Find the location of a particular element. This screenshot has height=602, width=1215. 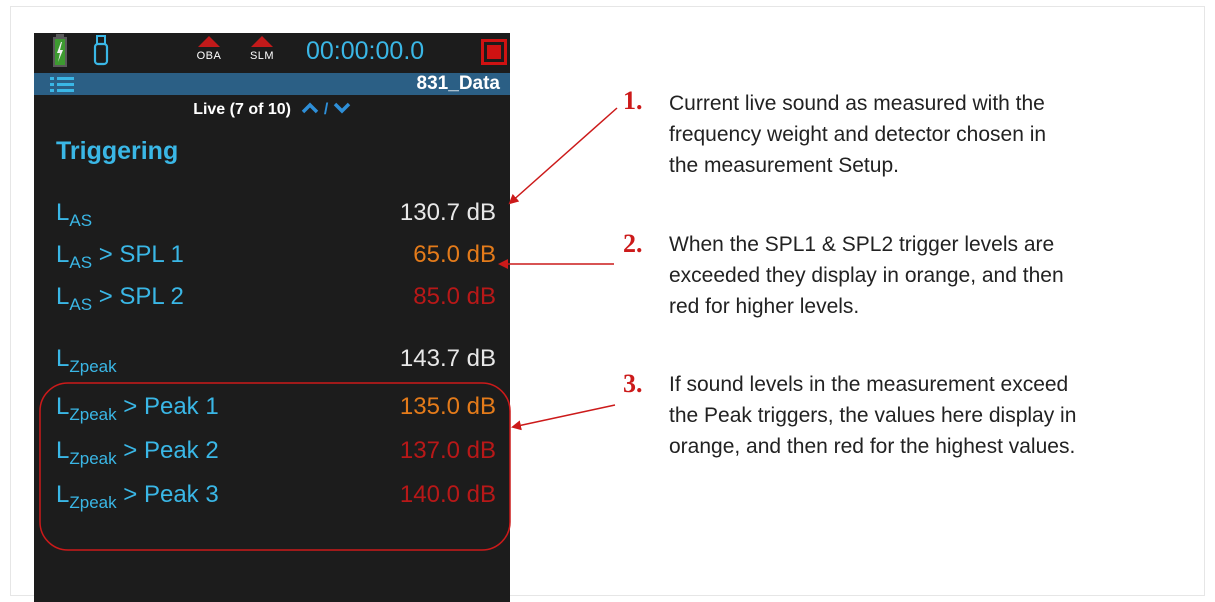

metric-value: 137.0 dB is located at coordinates (447, 450).